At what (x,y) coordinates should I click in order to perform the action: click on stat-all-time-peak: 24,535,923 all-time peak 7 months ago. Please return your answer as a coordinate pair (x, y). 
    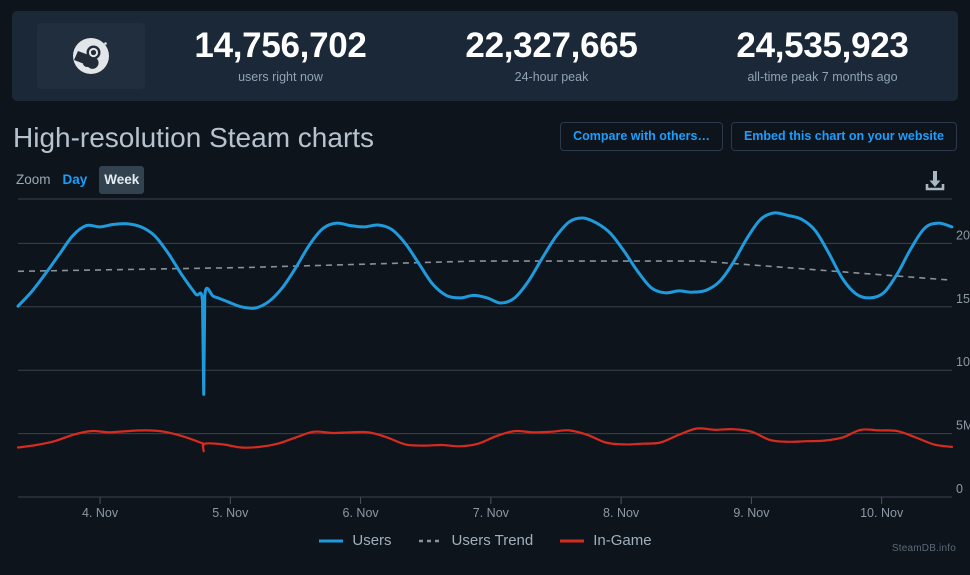
    Looking at the image, I should click on (822, 56).